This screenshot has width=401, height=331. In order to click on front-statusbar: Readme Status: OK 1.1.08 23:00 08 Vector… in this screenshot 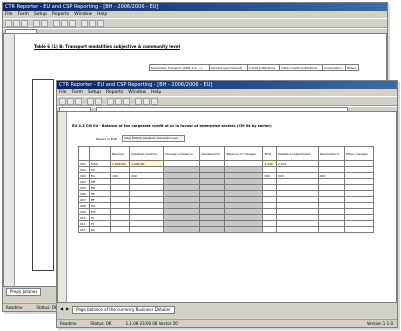, I will do `click(227, 323)`.